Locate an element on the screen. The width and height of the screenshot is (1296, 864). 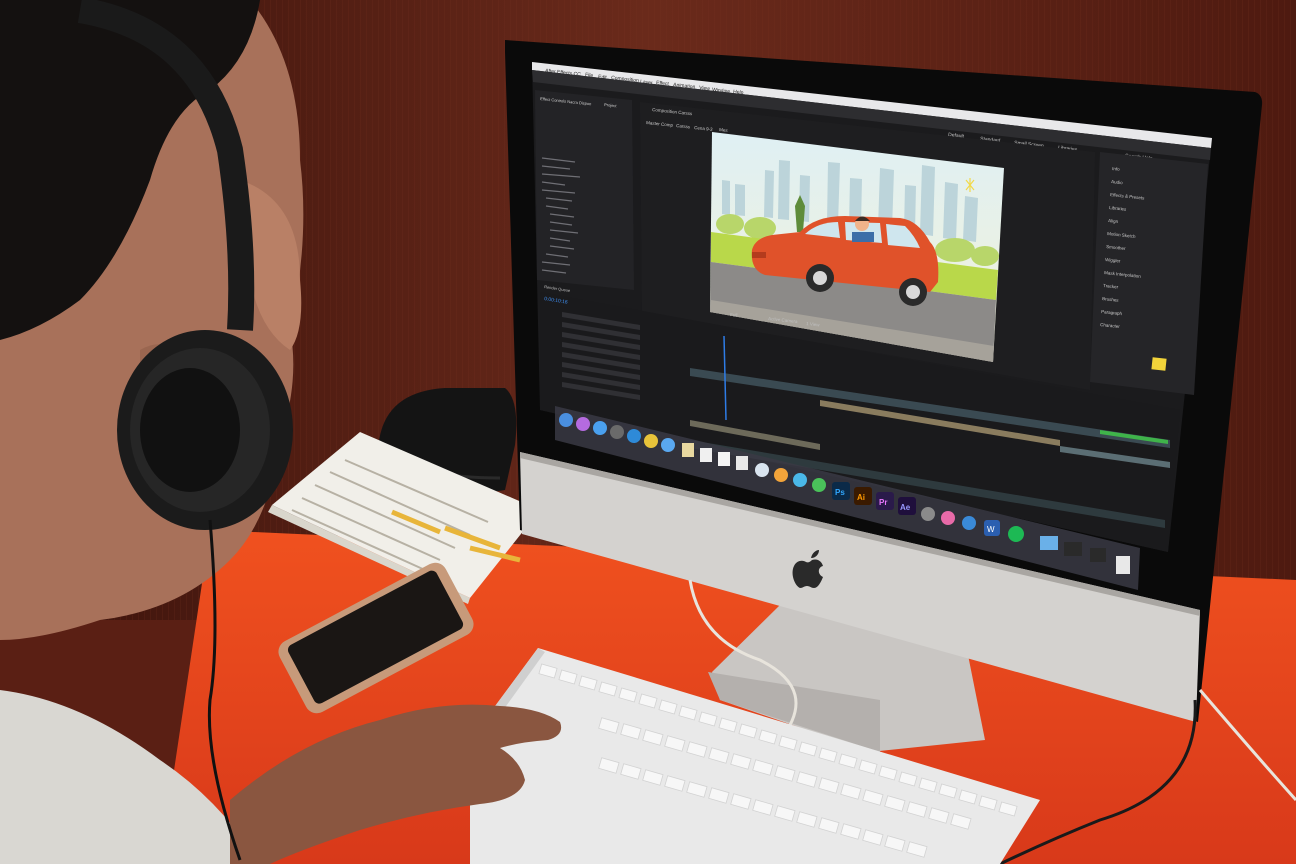
appstore-icon is located at coordinates (600, 428).